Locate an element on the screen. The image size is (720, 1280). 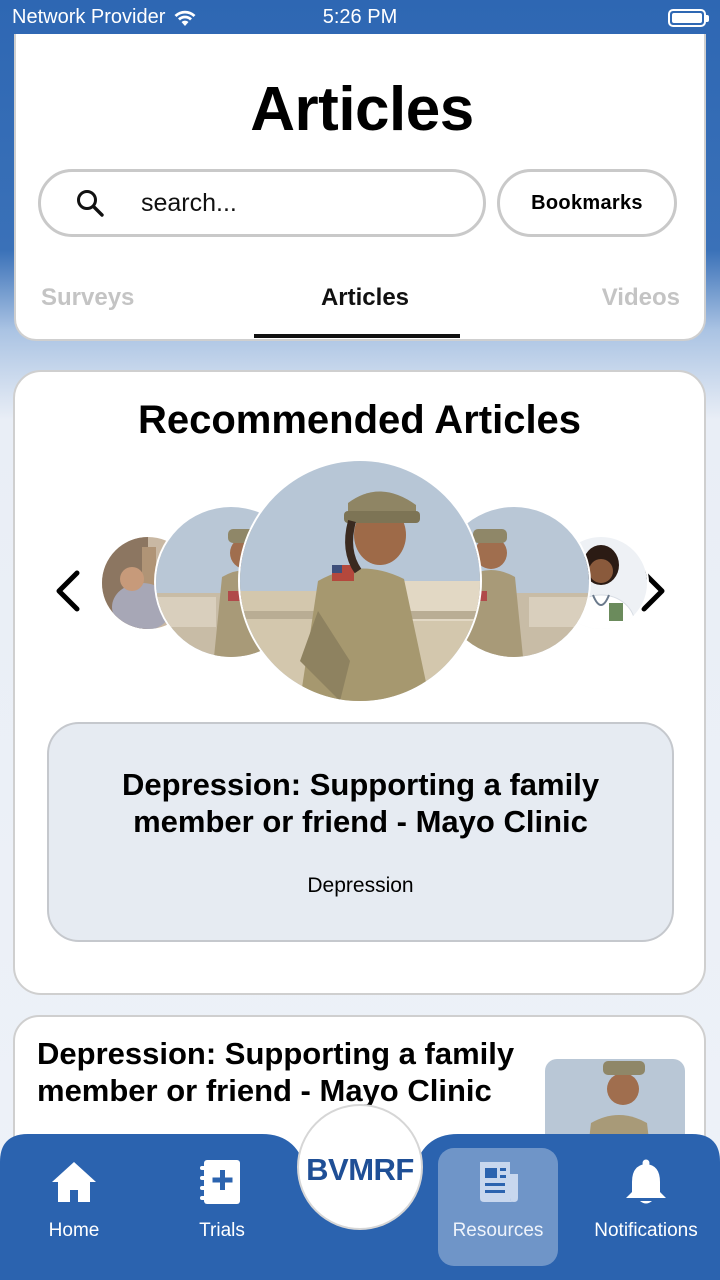
recommended-title: Recommended Articles is located at coordinates (359, 420).